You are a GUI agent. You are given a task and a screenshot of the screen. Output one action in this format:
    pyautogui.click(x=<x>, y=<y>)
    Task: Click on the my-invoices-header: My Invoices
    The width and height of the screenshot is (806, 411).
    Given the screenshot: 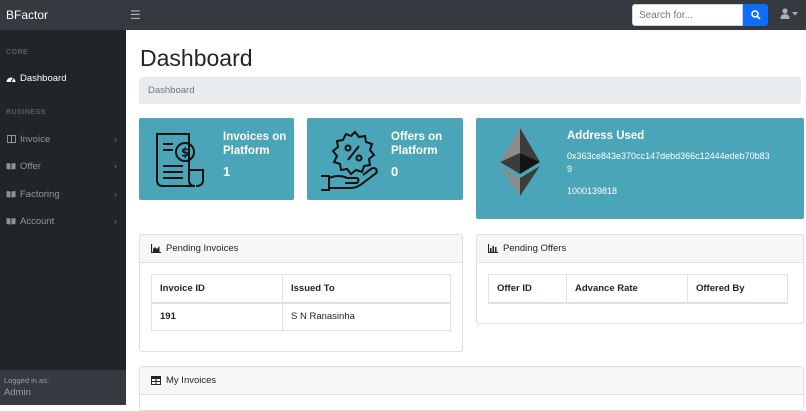 What is the action you would take?
    pyautogui.click(x=471, y=381)
    